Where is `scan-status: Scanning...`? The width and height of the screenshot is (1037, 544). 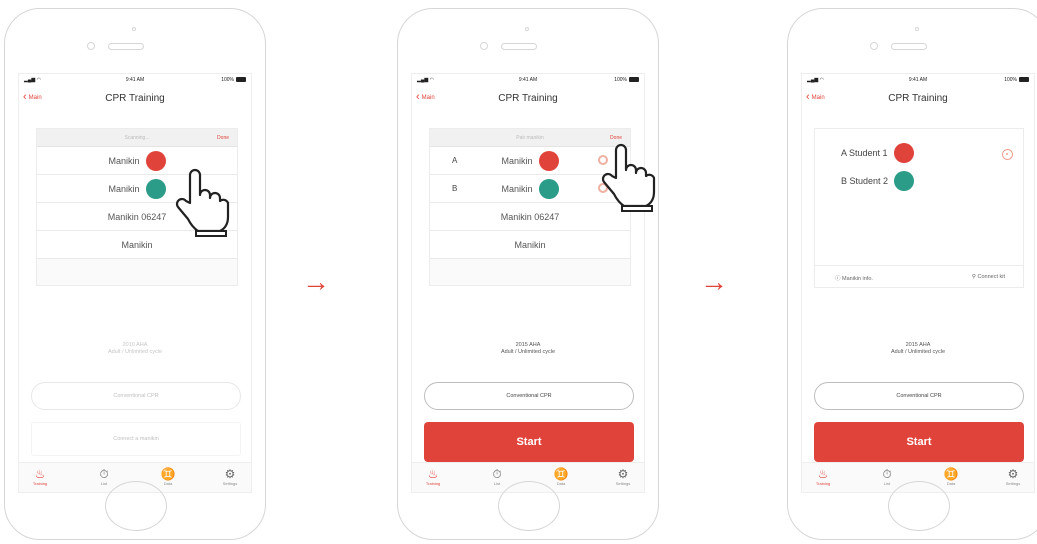 scan-status: Scanning... is located at coordinates (137, 138).